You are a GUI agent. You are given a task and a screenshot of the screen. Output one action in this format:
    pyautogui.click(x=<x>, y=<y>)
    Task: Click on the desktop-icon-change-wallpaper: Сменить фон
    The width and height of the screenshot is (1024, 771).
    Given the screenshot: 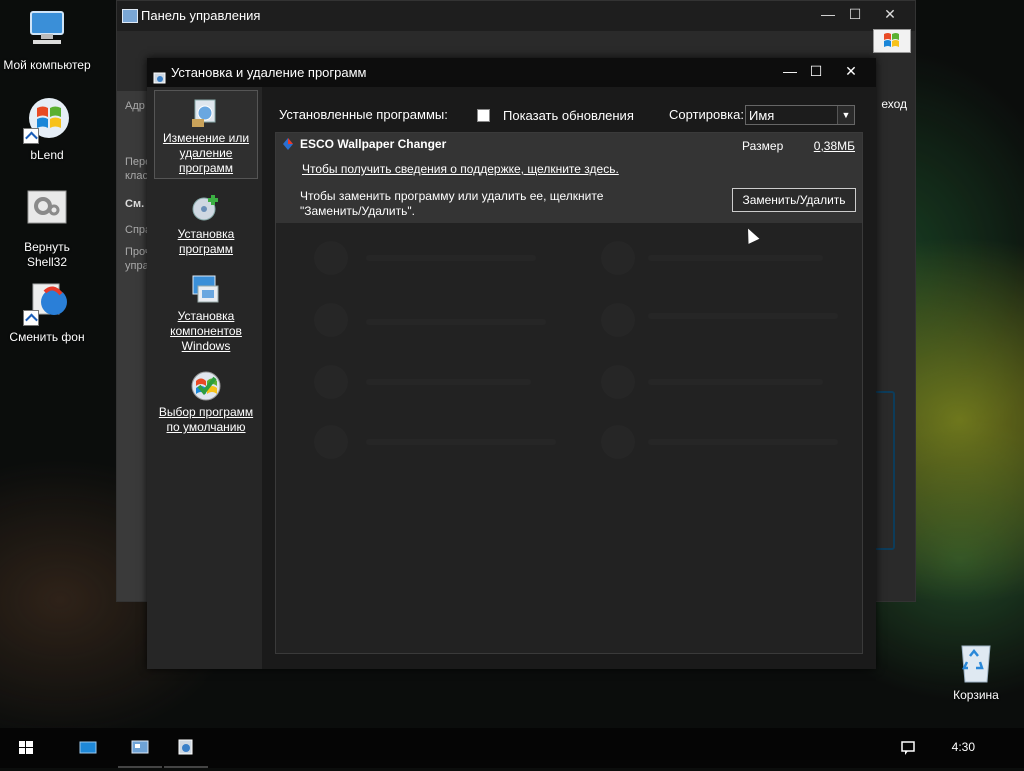 What is the action you would take?
    pyautogui.click(x=47, y=311)
    